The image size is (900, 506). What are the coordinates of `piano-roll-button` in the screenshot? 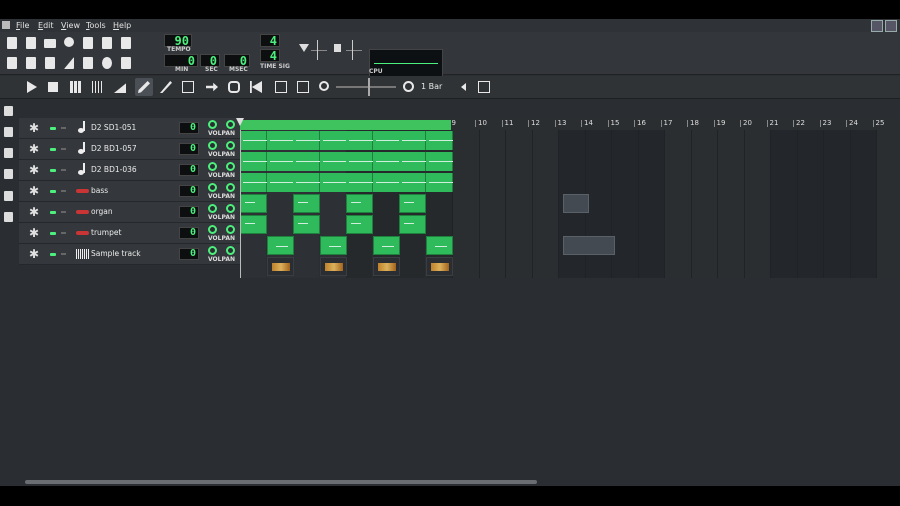 It's located at (50, 63).